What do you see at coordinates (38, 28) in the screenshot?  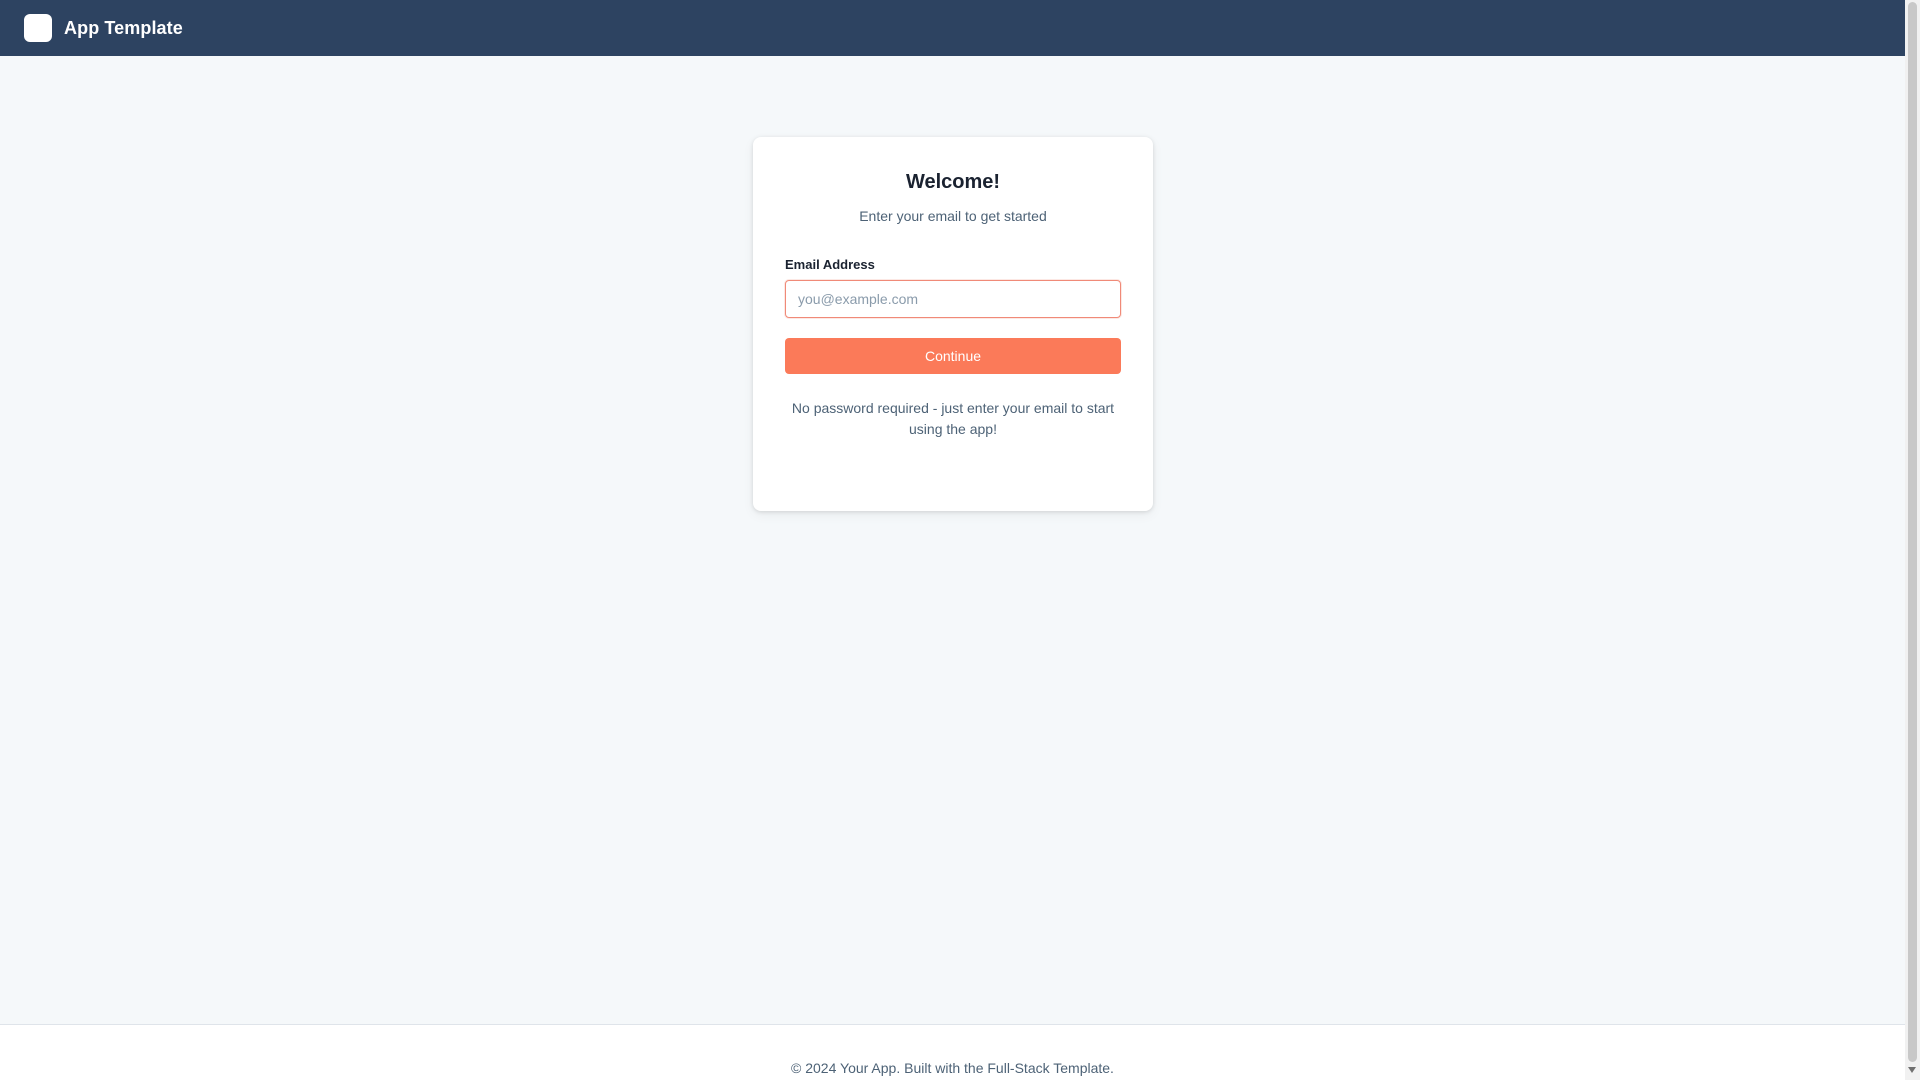 I see `app-logo-icon` at bounding box center [38, 28].